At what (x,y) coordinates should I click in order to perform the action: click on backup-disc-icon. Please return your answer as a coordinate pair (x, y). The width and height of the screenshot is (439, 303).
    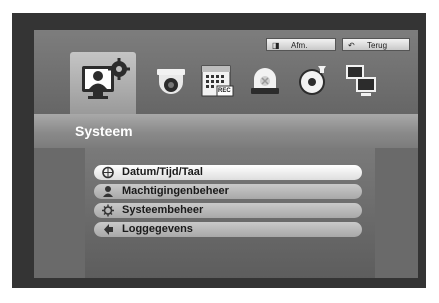
    Looking at the image, I should click on (313, 84).